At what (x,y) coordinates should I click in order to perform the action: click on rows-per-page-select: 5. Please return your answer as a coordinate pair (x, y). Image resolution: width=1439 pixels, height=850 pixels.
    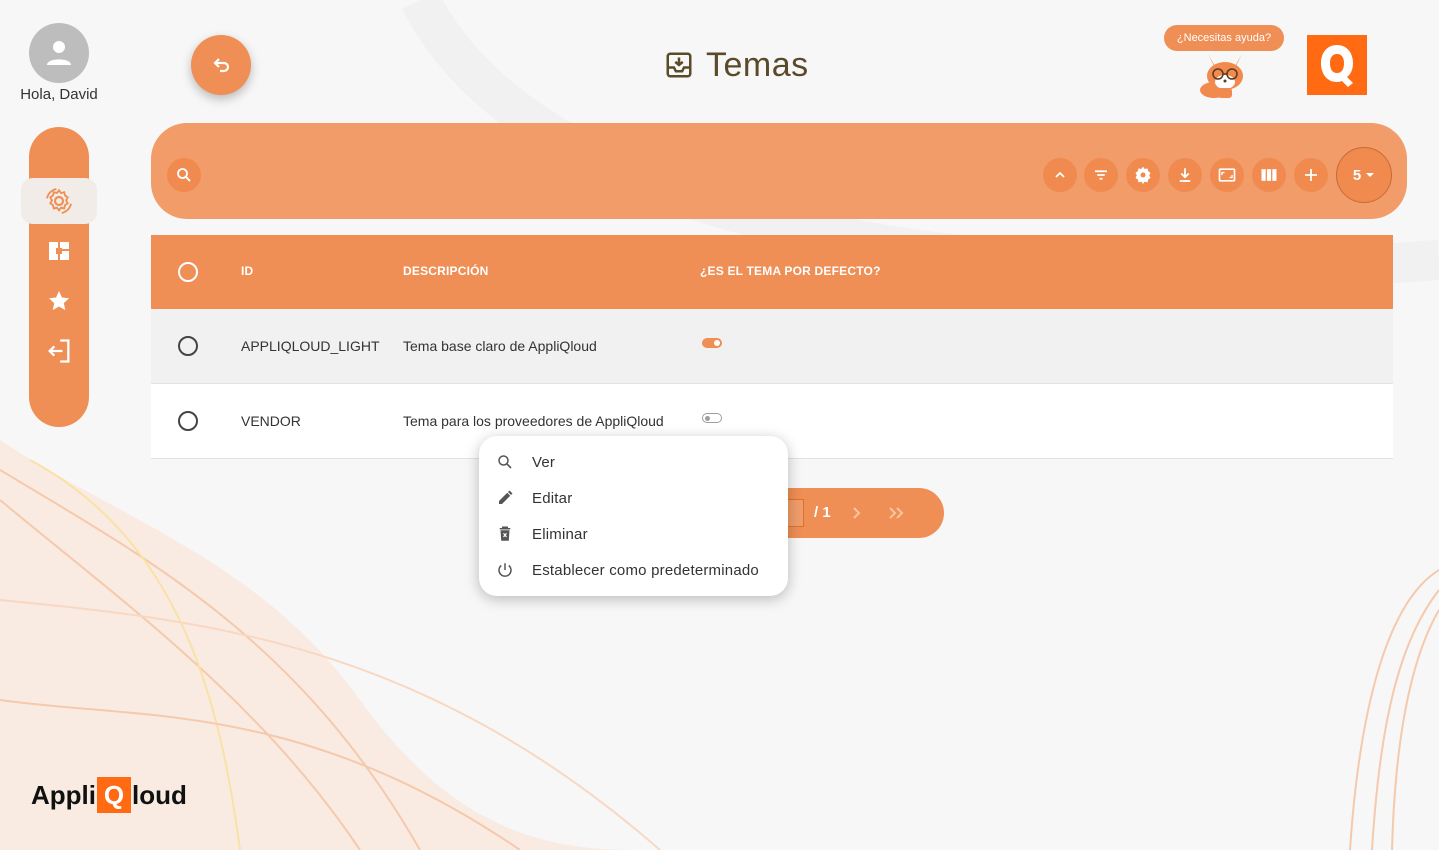
    Looking at the image, I should click on (1364, 175).